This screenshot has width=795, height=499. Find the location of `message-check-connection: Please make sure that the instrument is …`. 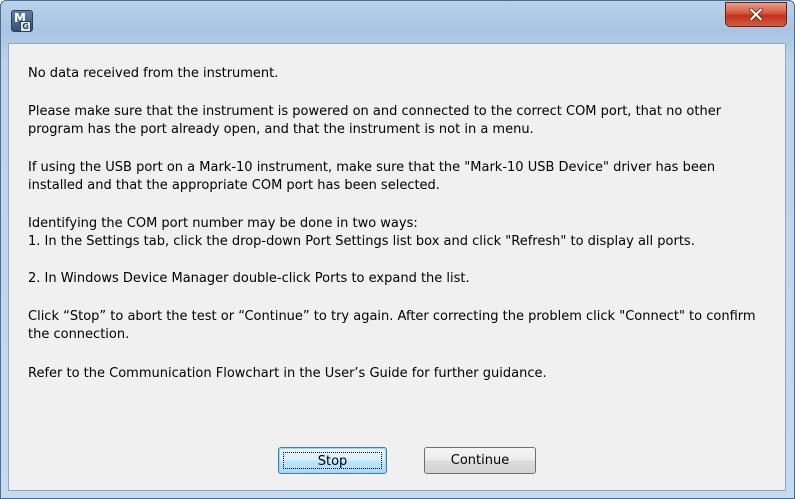

message-check-connection: Please make sure that the instrument is … is located at coordinates (375, 120).